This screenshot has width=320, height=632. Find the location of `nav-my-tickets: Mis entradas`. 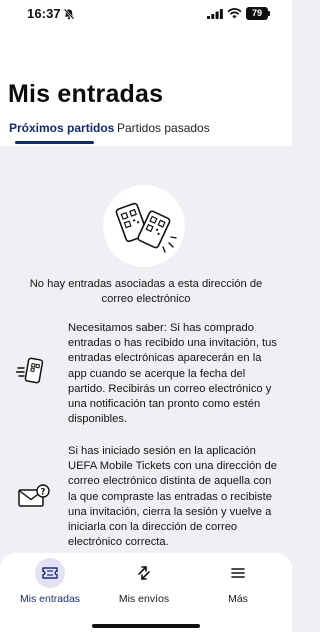

nav-my-tickets: Mis entradas is located at coordinates (50, 581).